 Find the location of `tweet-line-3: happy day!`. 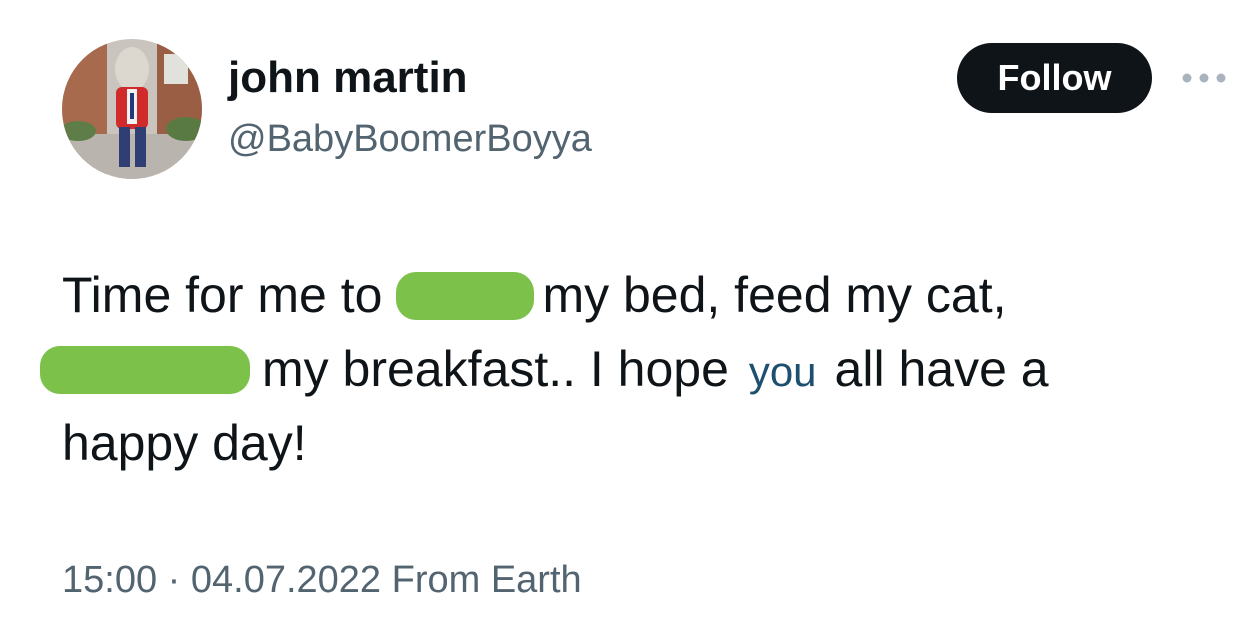

tweet-line-3: happy day! is located at coordinates (184, 443).